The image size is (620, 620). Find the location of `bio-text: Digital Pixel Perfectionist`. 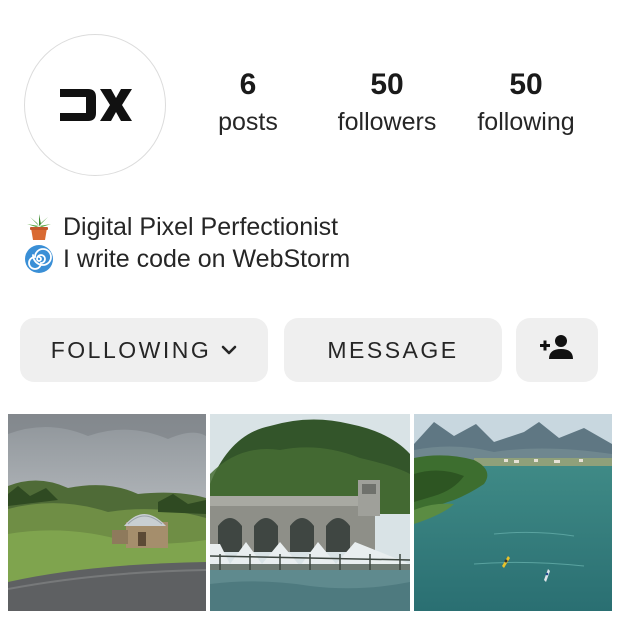

bio-text: Digital Pixel Perfectionist is located at coordinates (201, 227).